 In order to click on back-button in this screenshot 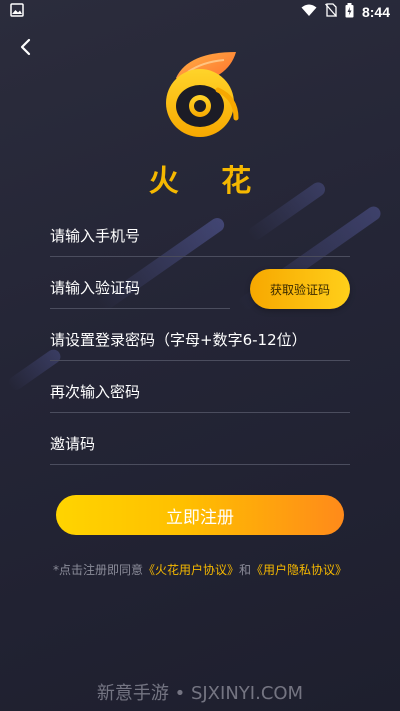, I will do `click(25, 49)`.